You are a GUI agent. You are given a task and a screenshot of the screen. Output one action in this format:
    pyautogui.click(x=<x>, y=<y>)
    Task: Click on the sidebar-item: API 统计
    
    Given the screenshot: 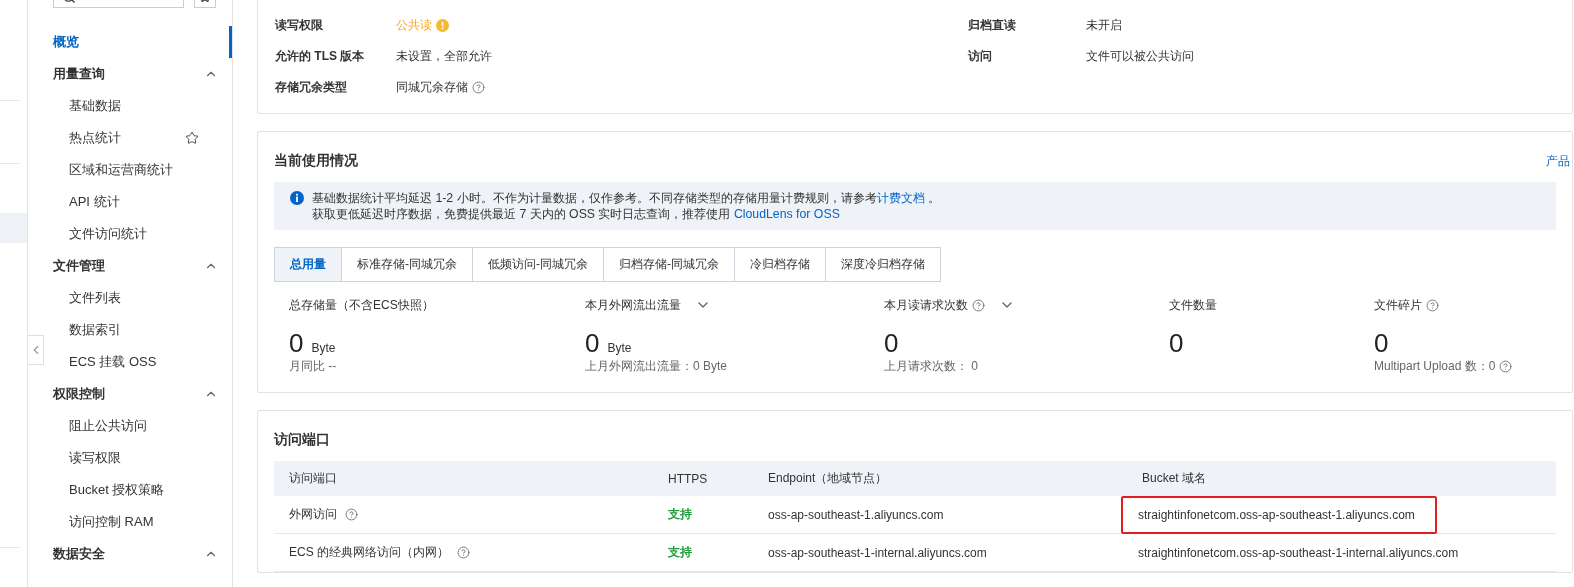 What is the action you would take?
    pyautogui.click(x=142, y=202)
    